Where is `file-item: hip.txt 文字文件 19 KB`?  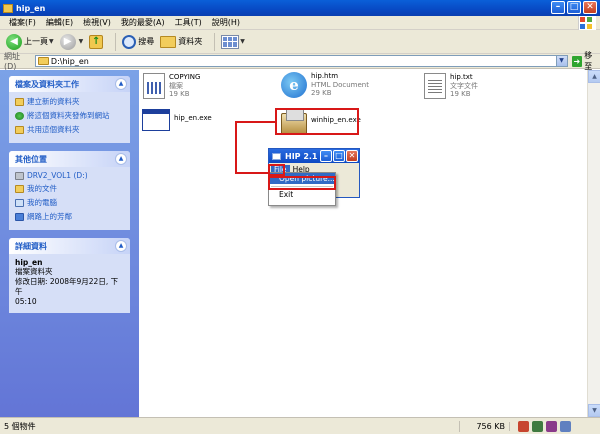 file-item: hip.txt 文字文件 19 KB is located at coordinates (451, 86).